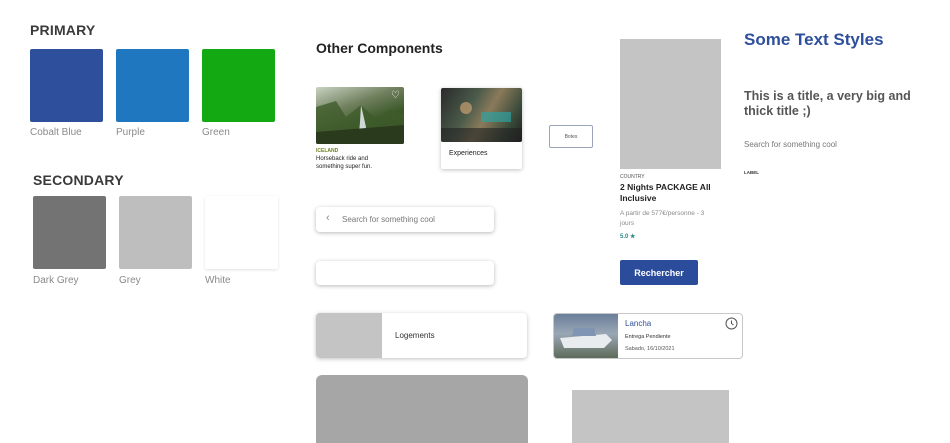  I want to click on swatch-grey, so click(155, 232).